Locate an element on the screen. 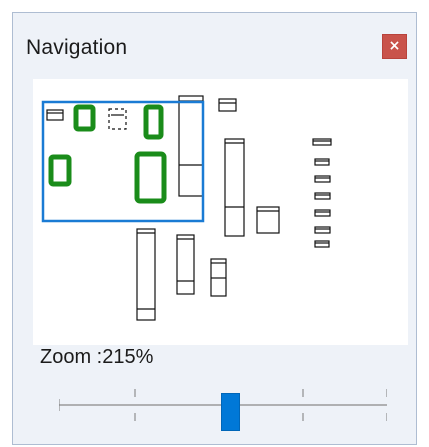  component-square is located at coordinates (268, 220).